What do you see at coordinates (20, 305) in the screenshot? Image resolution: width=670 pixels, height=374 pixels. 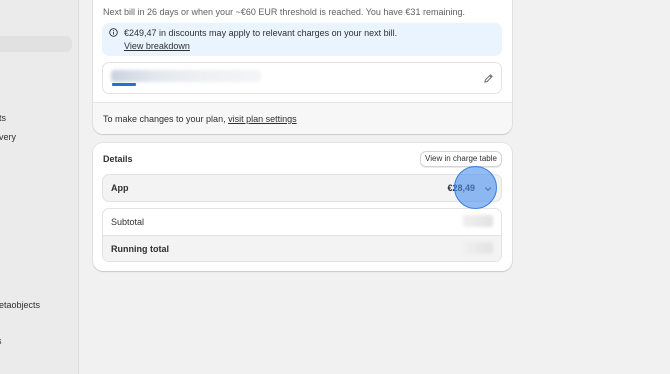 I see `sidebar-item-label: etaobjects` at bounding box center [20, 305].